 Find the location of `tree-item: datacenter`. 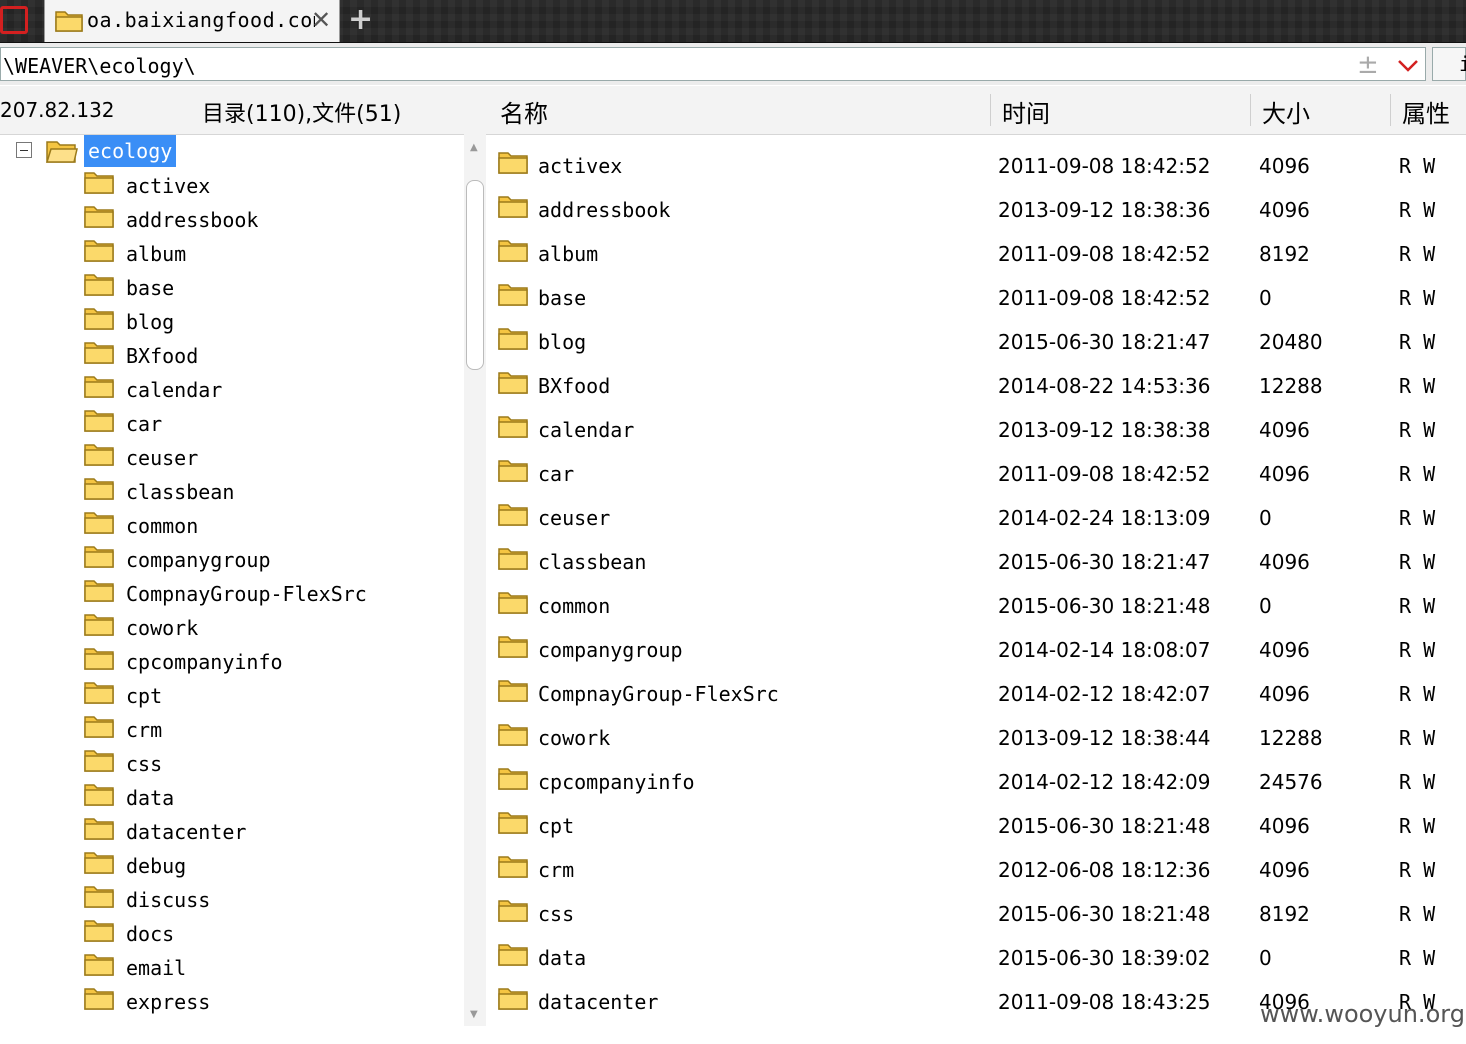

tree-item: datacenter is located at coordinates (284, 831).